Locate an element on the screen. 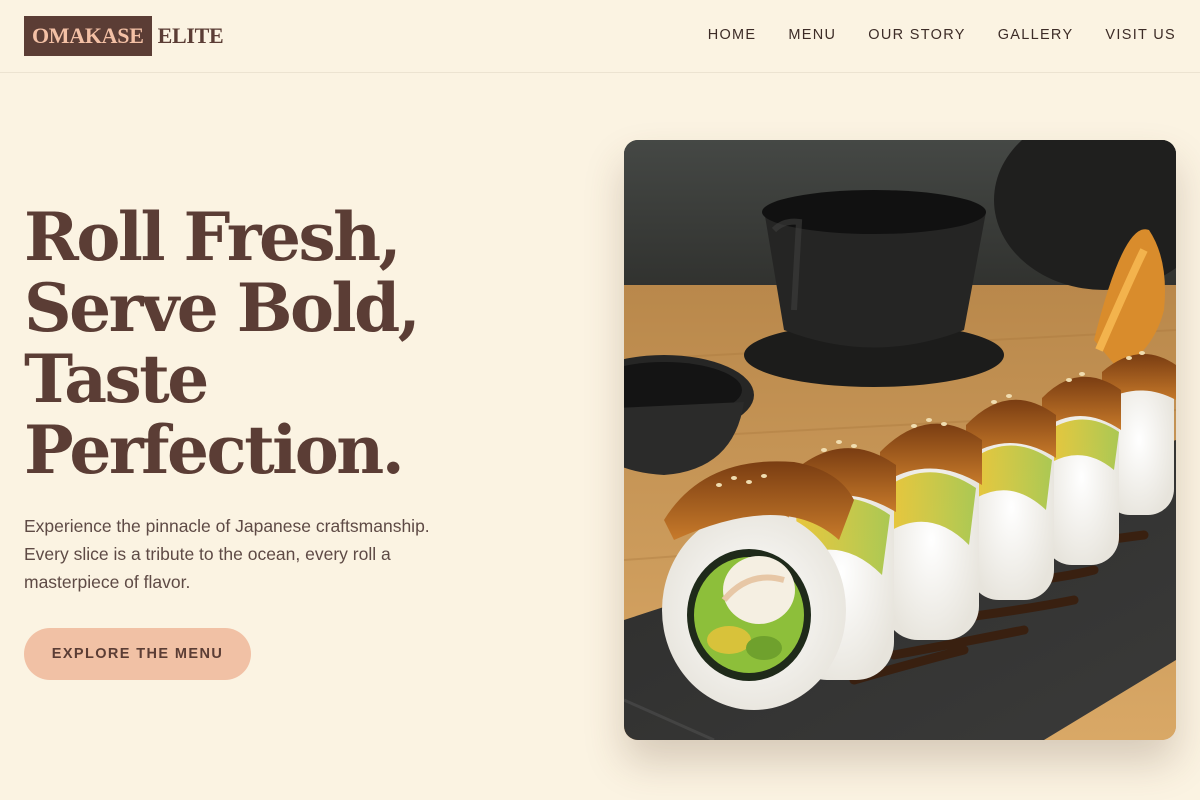 The width and height of the screenshot is (1200, 800). hero-title-line: Perfection. is located at coordinates (214, 450).